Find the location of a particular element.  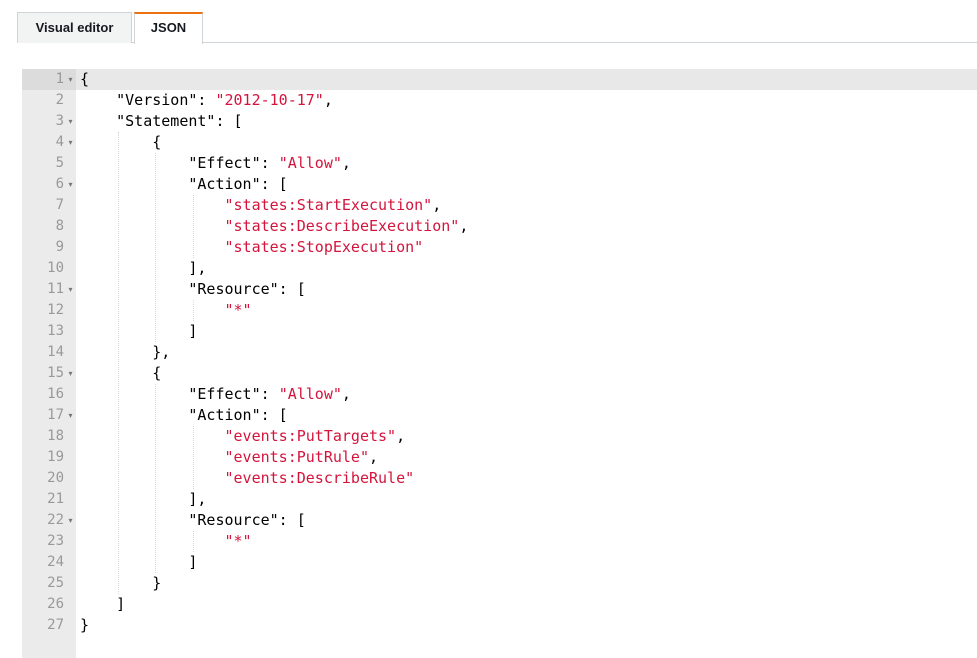

tab-visual-editor: Visual editor is located at coordinates (74, 27).